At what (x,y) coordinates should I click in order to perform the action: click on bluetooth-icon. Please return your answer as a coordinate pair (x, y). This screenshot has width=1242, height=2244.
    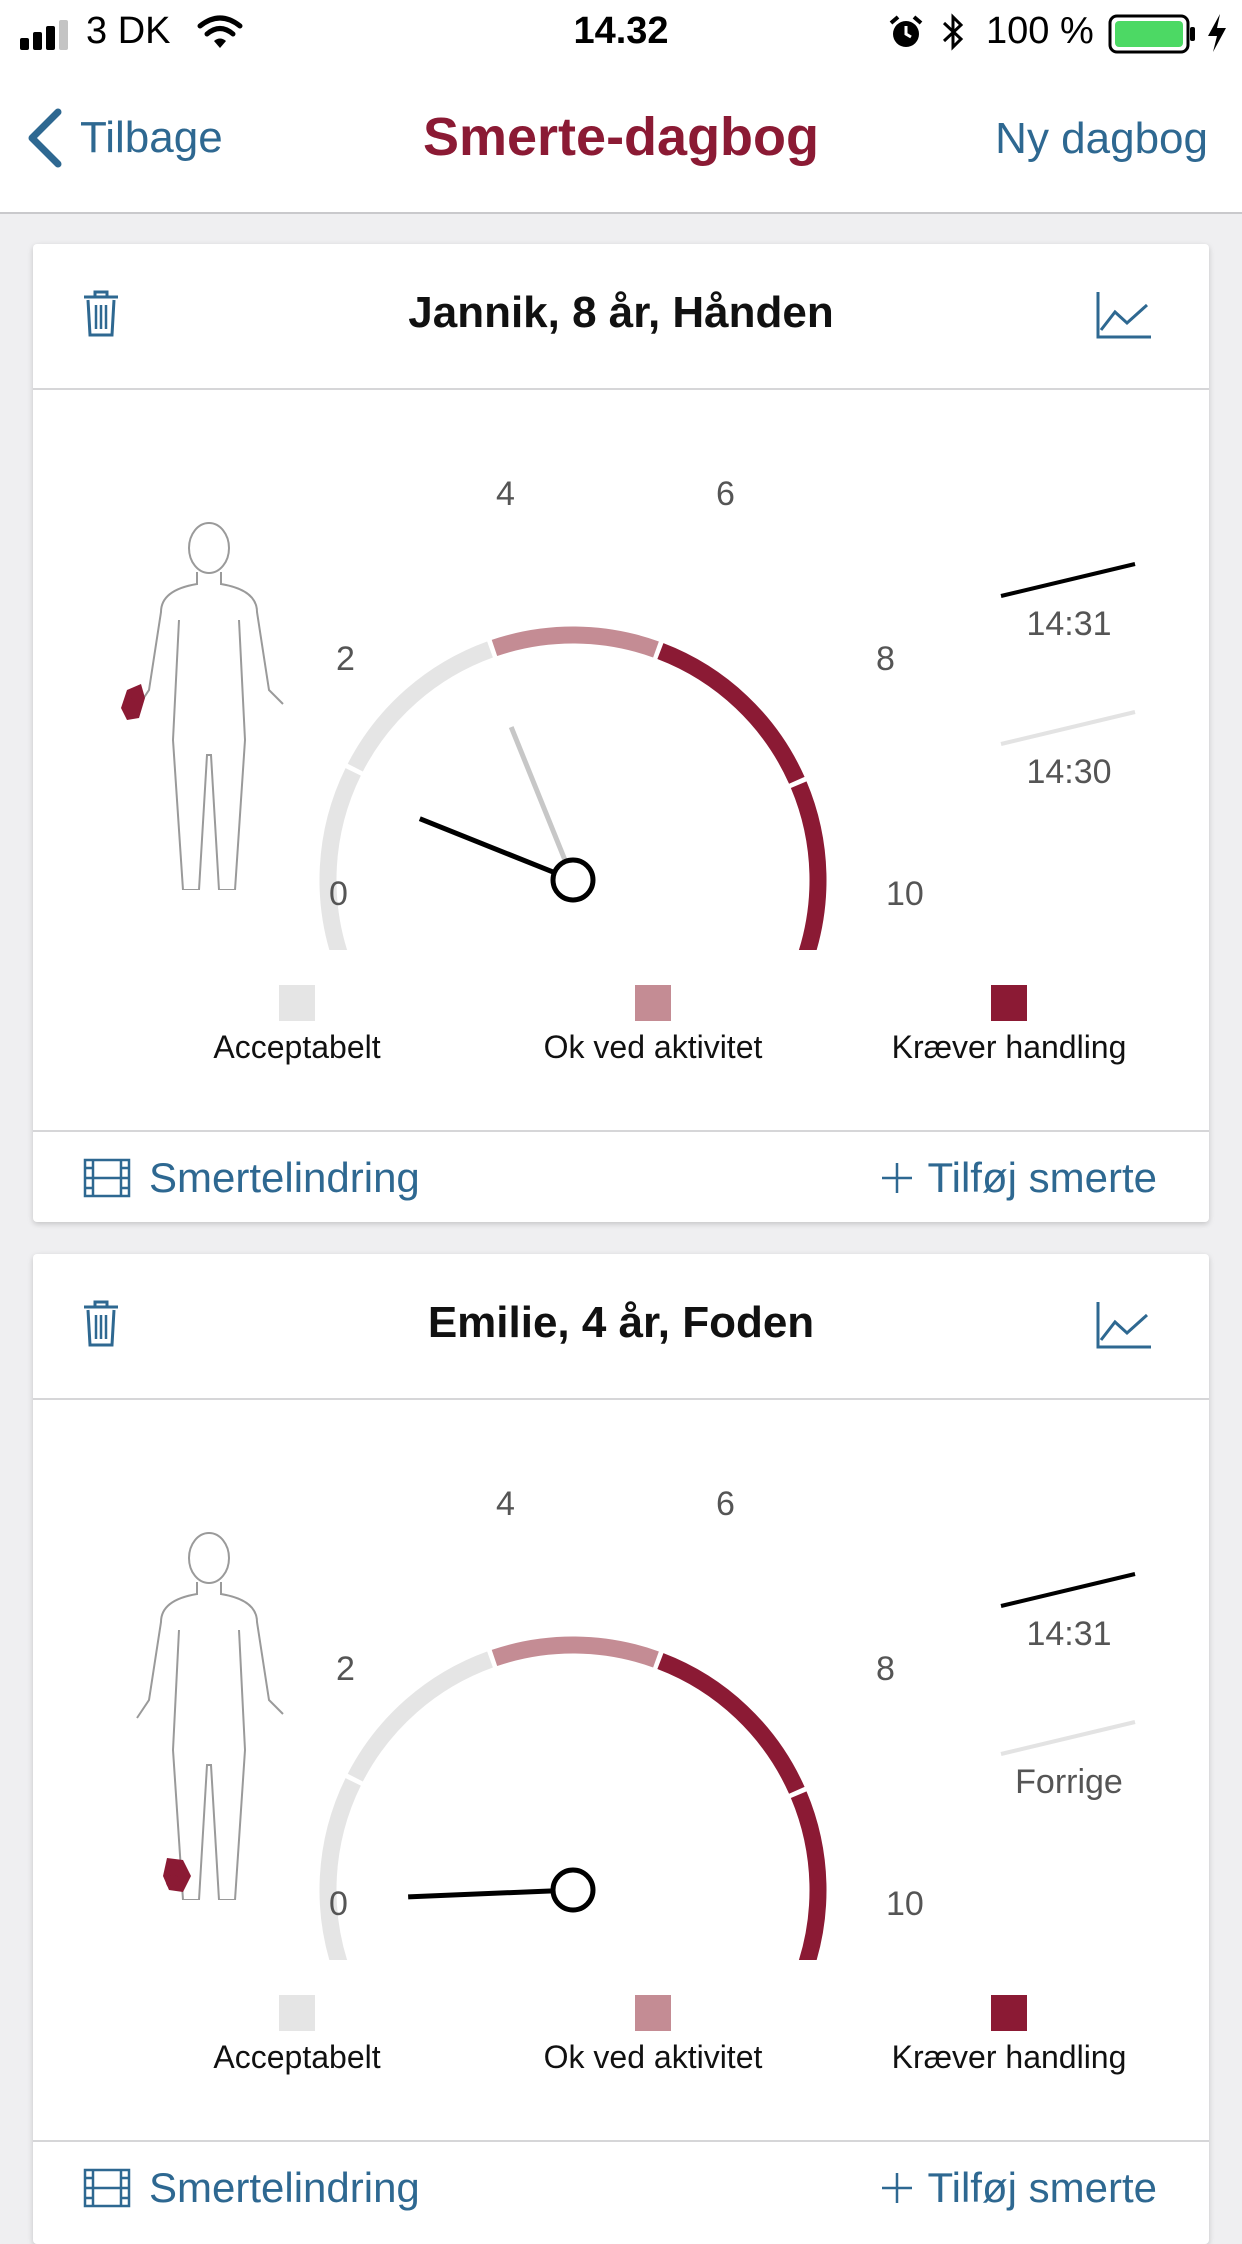
    Looking at the image, I should click on (953, 32).